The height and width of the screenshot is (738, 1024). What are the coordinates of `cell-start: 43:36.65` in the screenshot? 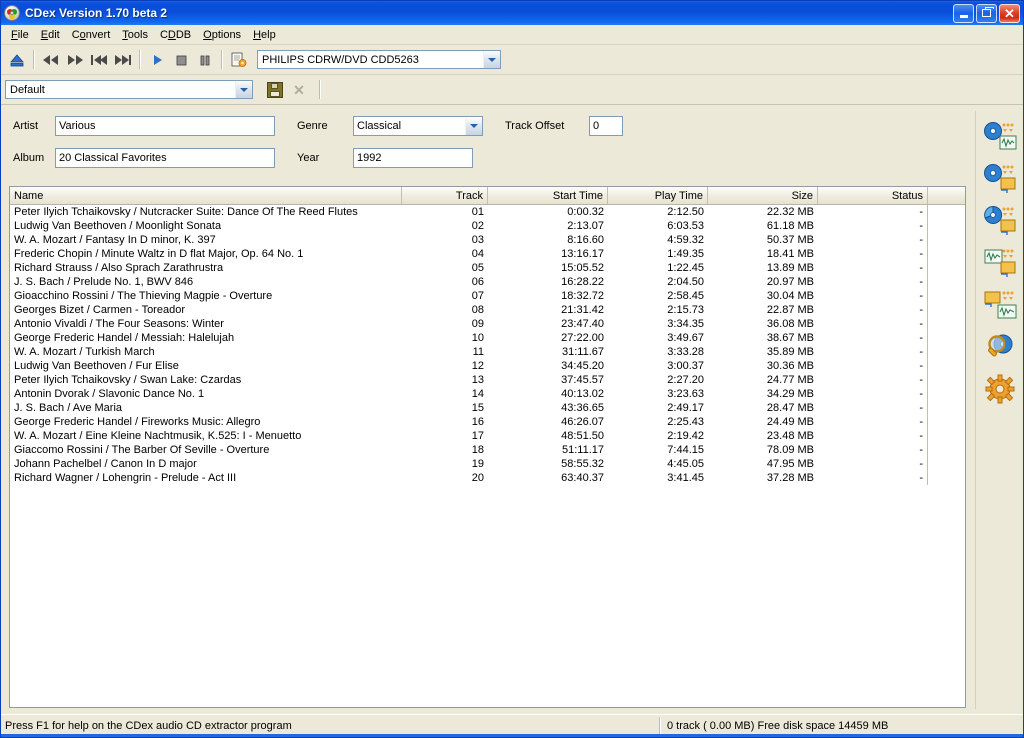 It's located at (582, 408).